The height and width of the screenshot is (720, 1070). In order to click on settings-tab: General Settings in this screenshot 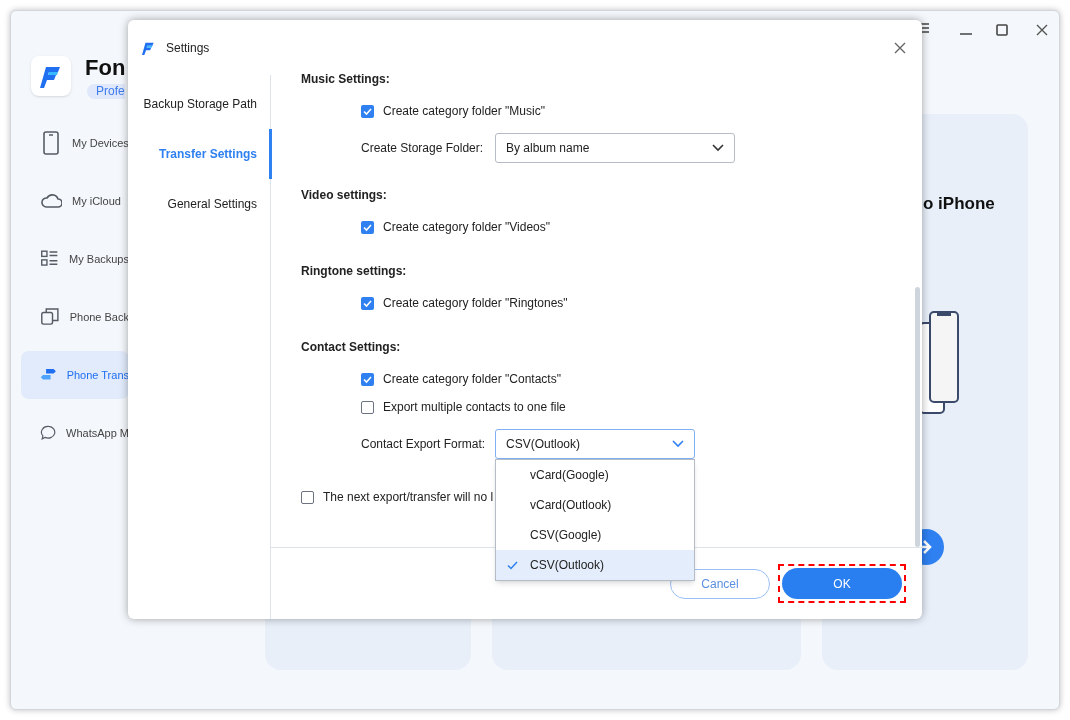, I will do `click(219, 204)`.